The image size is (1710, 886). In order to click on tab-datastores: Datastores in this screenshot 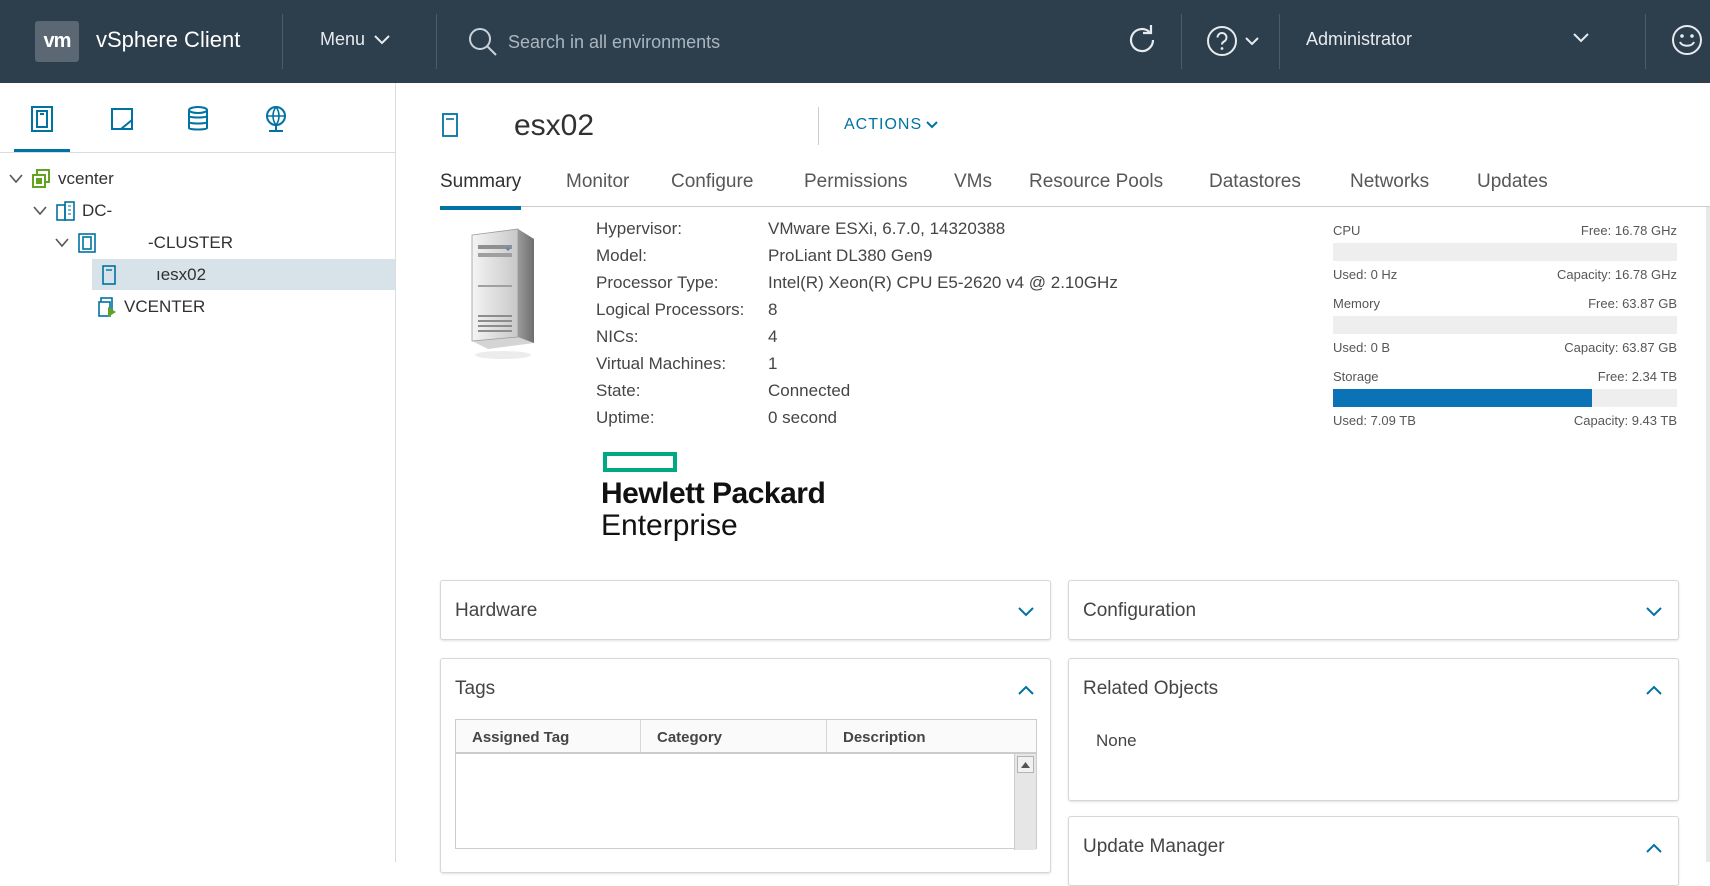, I will do `click(1255, 189)`.